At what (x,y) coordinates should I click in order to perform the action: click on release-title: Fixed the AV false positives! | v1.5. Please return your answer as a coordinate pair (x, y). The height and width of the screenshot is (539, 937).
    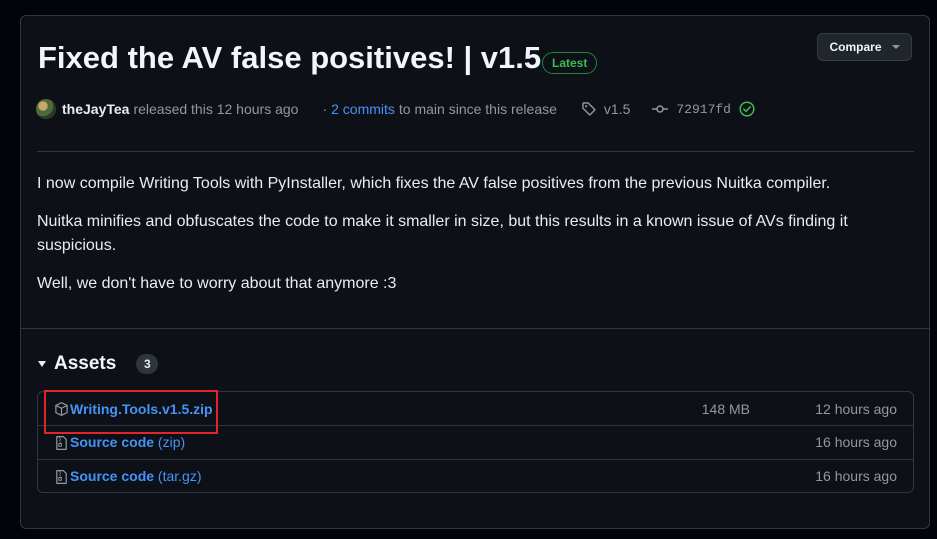
    Looking at the image, I should click on (289, 58).